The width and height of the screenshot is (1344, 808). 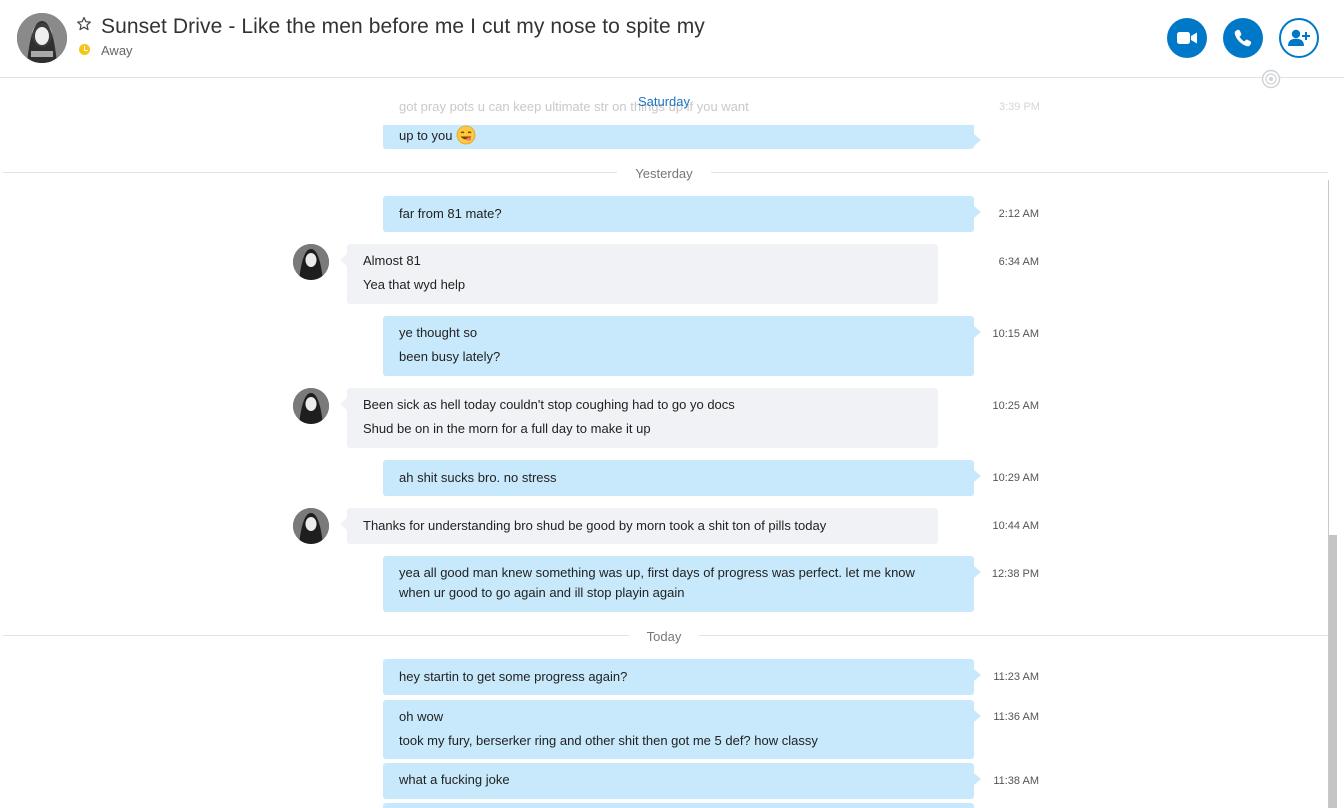 What do you see at coordinates (664, 101) in the screenshot?
I see `sticky-date-label: Saturday` at bounding box center [664, 101].